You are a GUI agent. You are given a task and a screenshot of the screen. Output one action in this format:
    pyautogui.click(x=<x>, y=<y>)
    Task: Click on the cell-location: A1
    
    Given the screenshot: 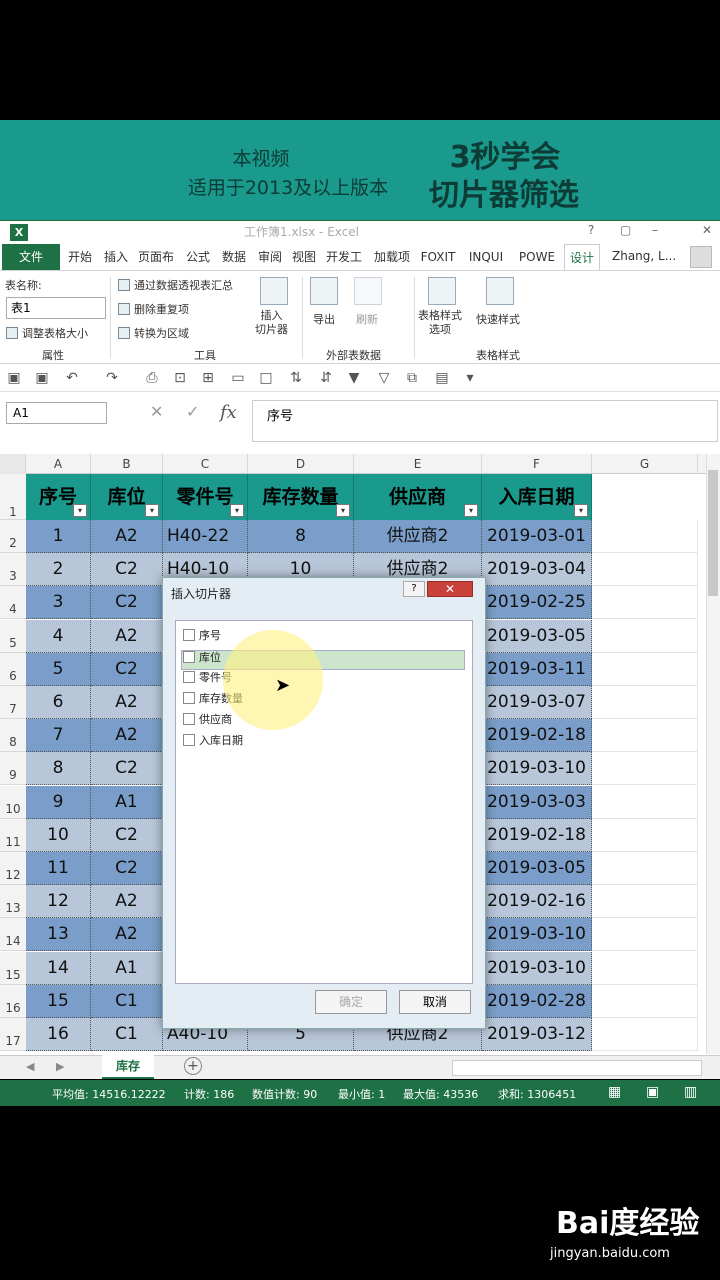 What is the action you would take?
    pyautogui.click(x=127, y=802)
    